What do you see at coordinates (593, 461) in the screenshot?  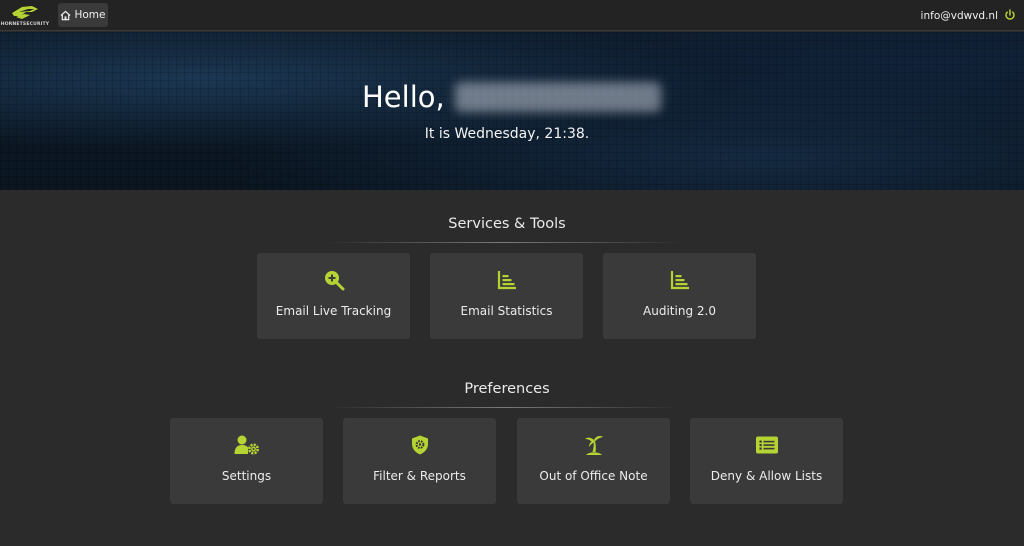 I see `tile-out-of-office: Out of Office Note` at bounding box center [593, 461].